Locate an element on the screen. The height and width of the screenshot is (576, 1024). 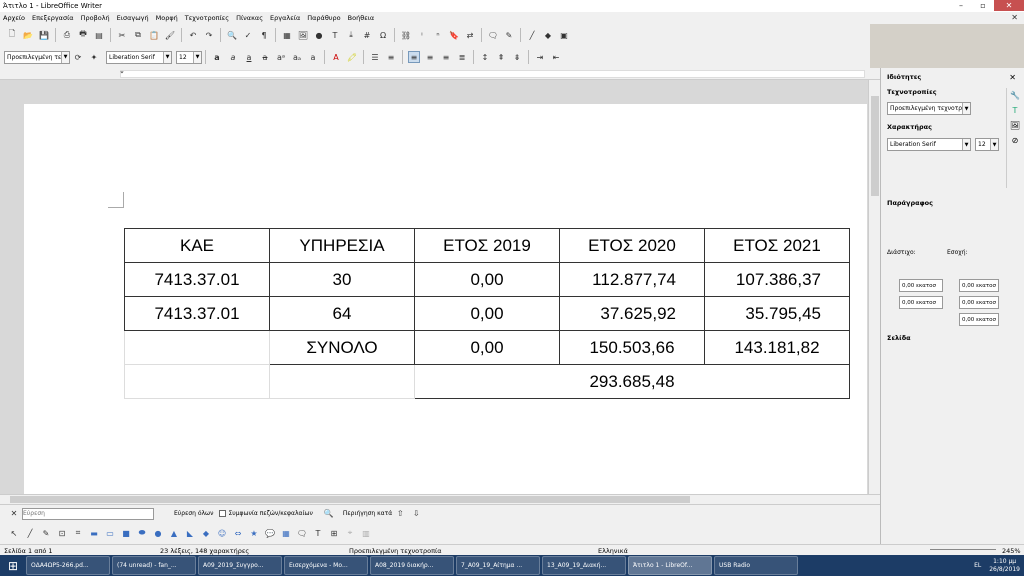
find-input is located at coordinates (88, 513).